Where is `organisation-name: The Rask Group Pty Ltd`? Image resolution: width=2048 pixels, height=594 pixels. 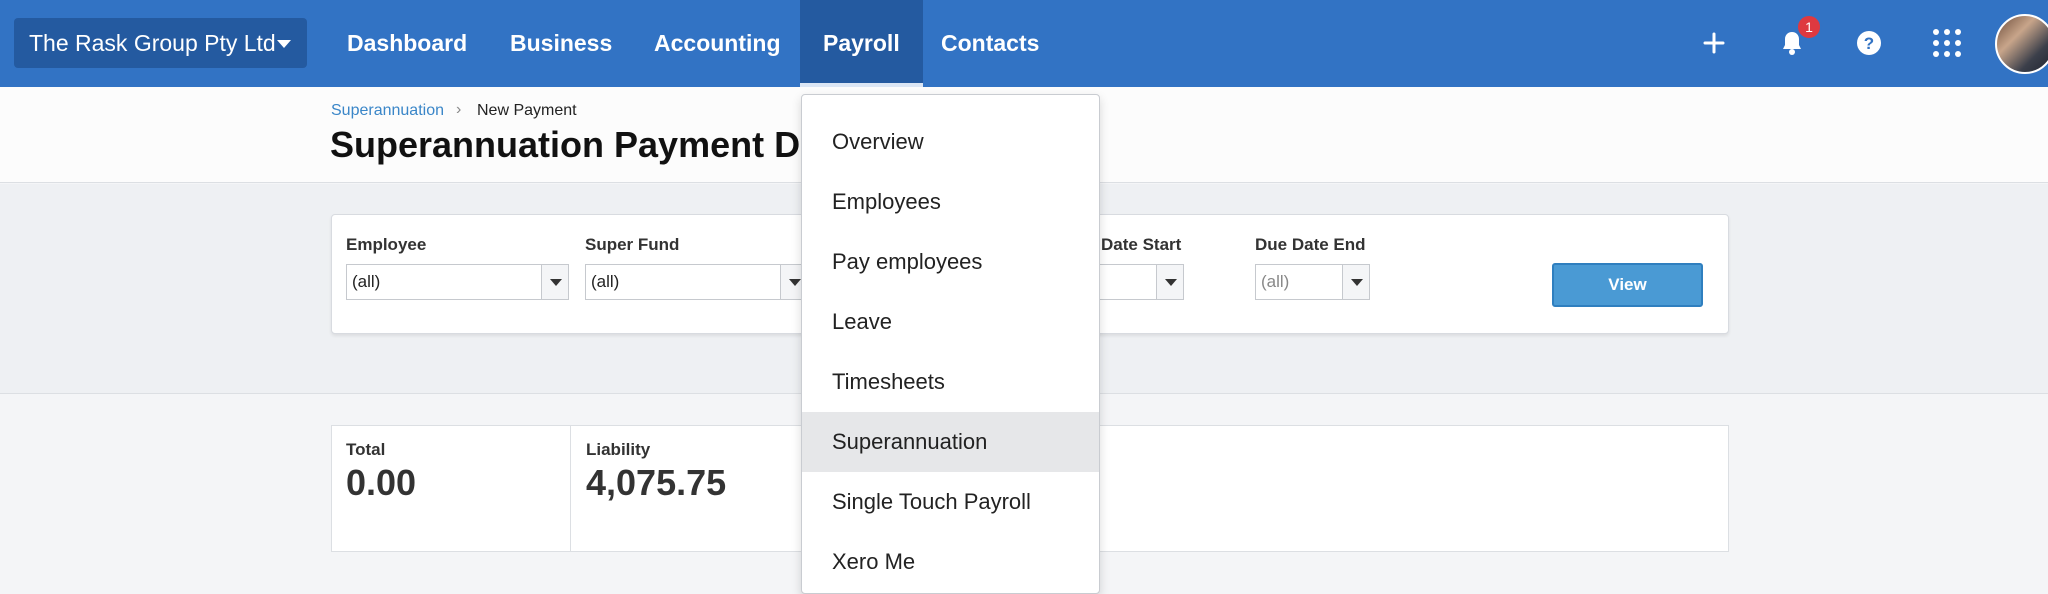 organisation-name: The Rask Group Pty Ltd is located at coordinates (152, 43).